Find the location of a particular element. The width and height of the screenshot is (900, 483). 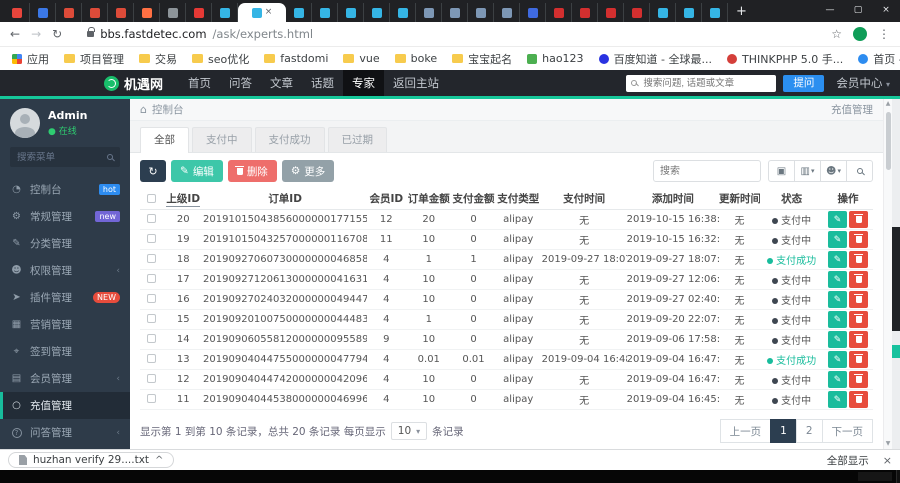

table-search-input is located at coordinates (707, 171).